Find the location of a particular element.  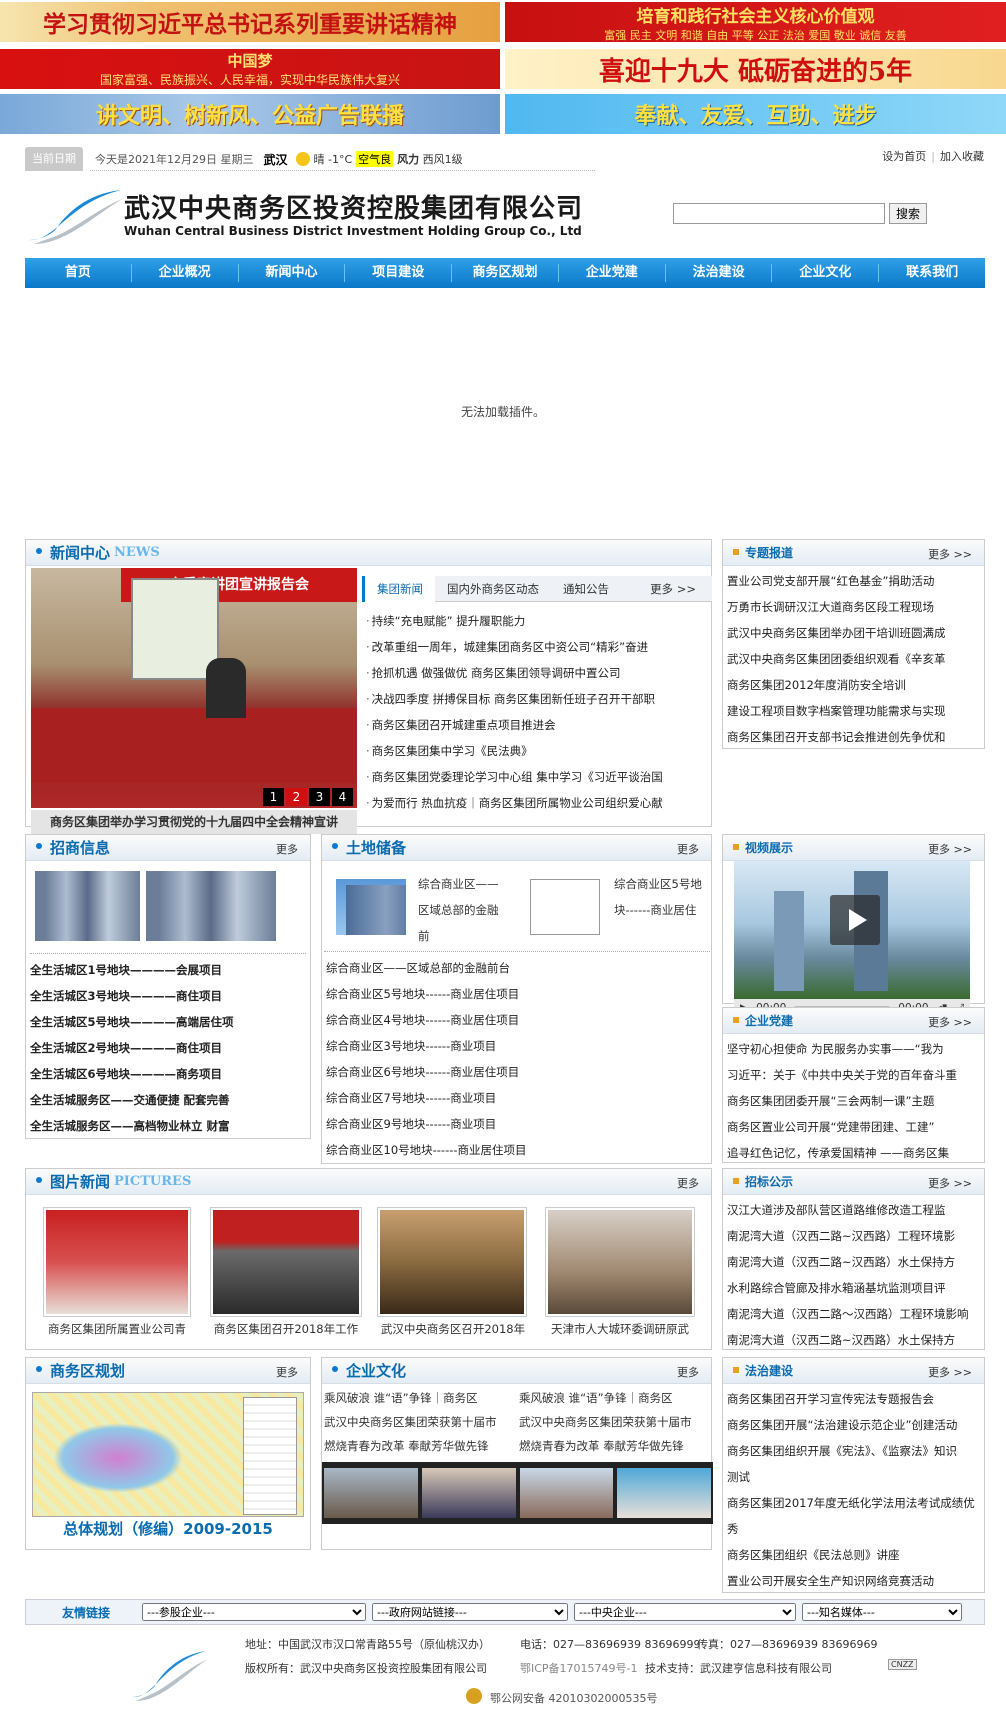

culture-more-link: 更多 is located at coordinates (688, 1372).